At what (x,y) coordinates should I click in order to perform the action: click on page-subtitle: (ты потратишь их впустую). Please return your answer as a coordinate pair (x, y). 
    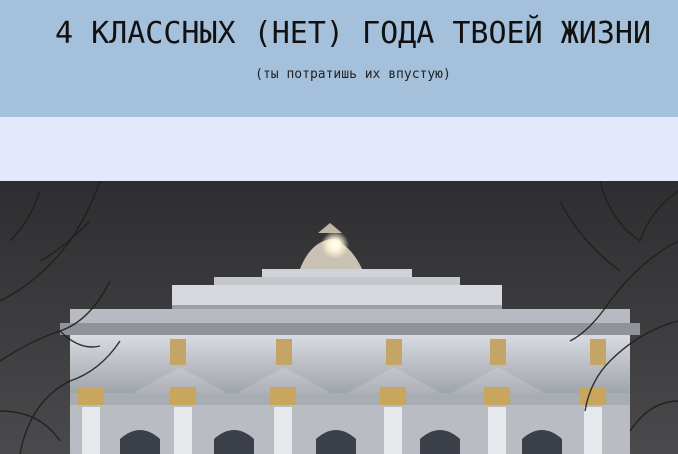
    Looking at the image, I should click on (353, 74).